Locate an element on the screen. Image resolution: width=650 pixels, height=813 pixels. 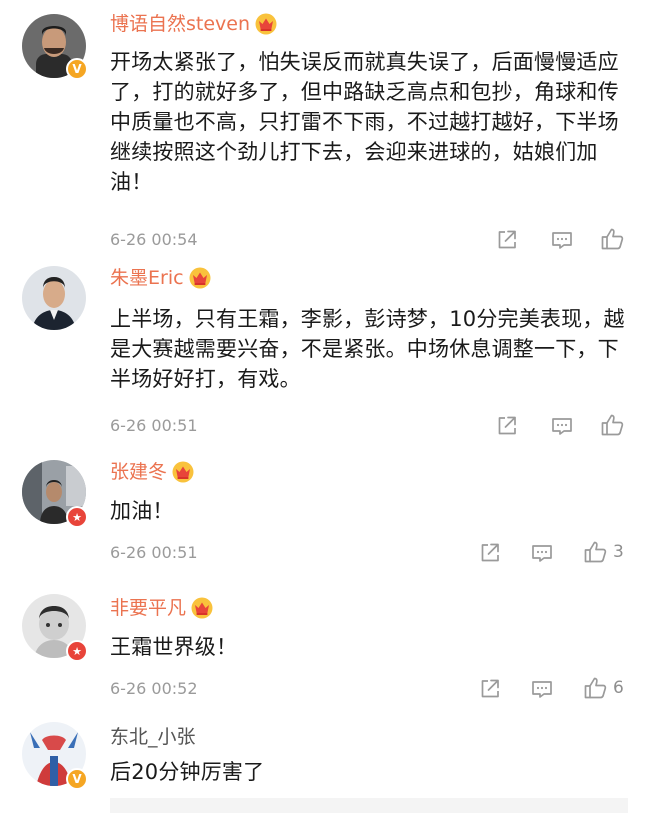
username-row: 朱墨Eric is located at coordinates (161, 278).